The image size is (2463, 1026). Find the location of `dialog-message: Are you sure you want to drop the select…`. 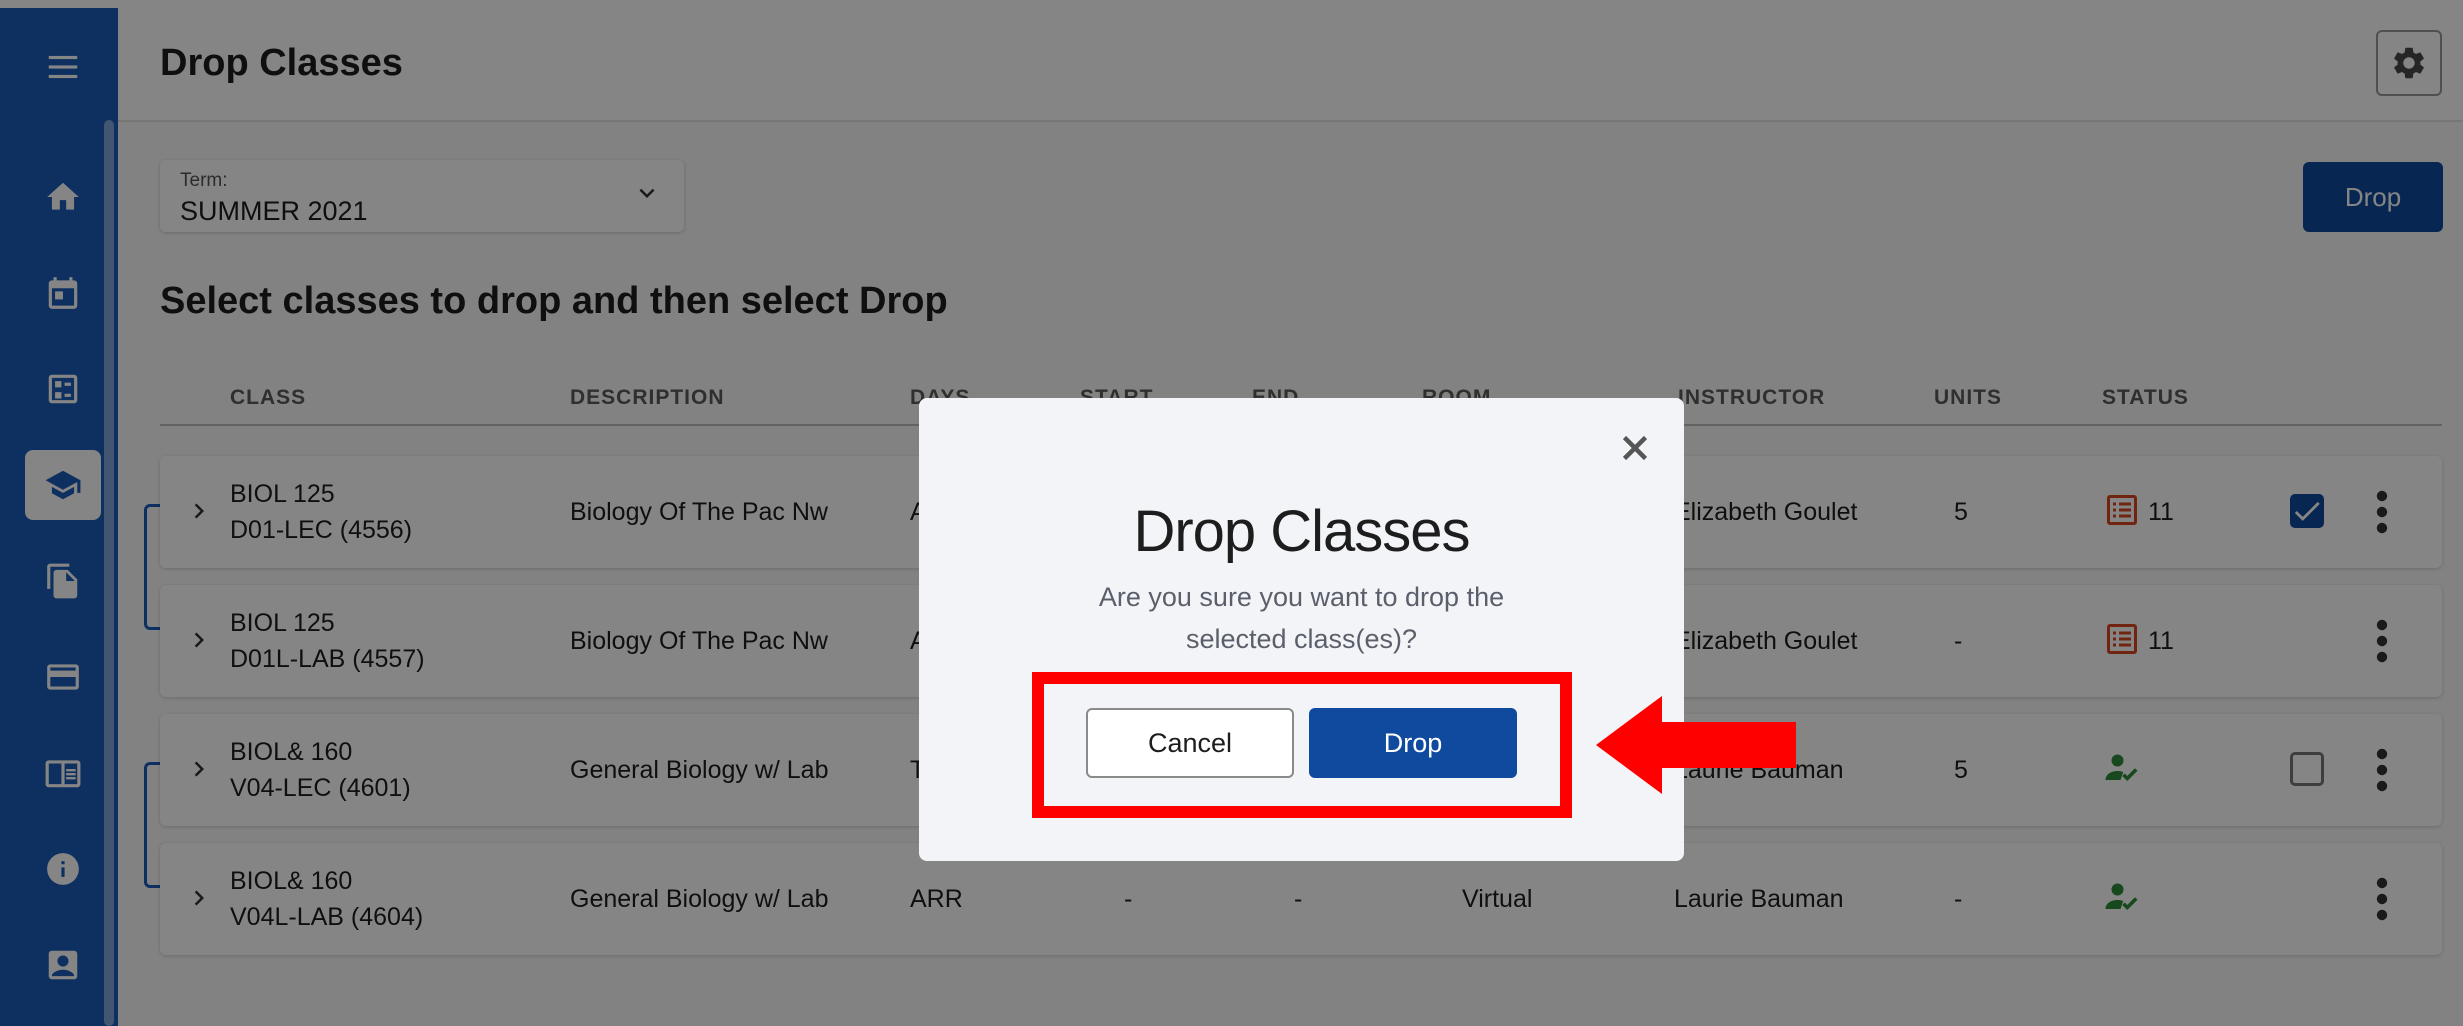

dialog-message: Are you sure you want to drop the select… is located at coordinates (1301, 618).